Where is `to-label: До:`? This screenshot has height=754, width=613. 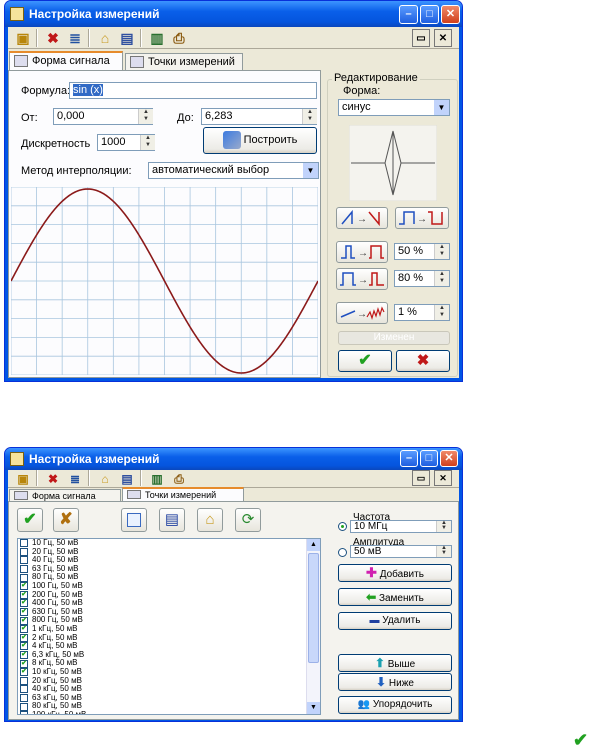 to-label: До: is located at coordinates (185, 118).